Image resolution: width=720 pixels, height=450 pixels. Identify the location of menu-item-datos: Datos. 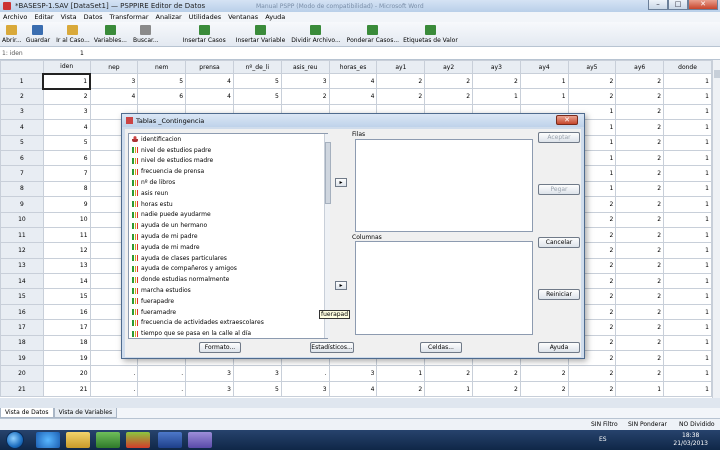
(93, 17).